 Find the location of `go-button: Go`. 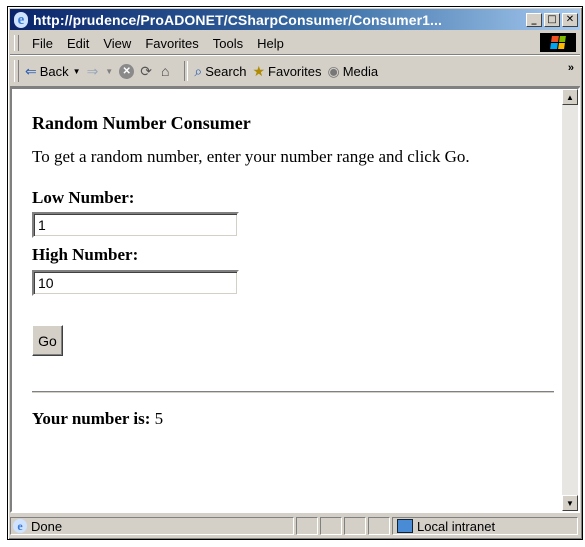

go-button: Go is located at coordinates (47, 340).